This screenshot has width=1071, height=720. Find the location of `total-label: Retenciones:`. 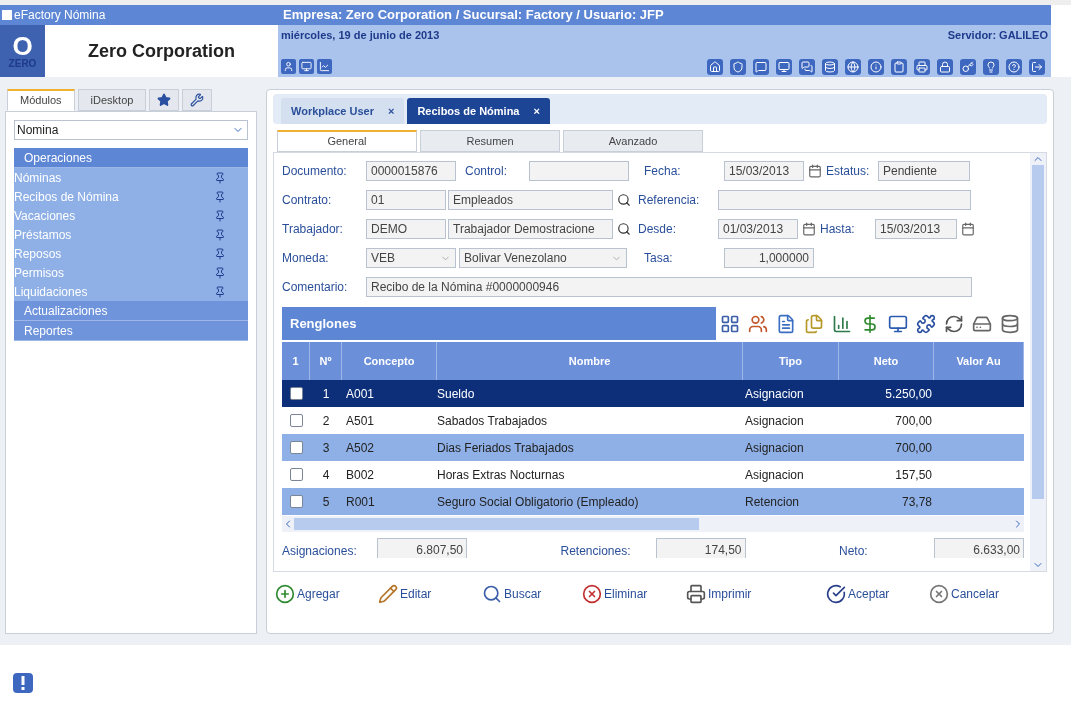

total-label: Retenciones: is located at coordinates (596, 550).